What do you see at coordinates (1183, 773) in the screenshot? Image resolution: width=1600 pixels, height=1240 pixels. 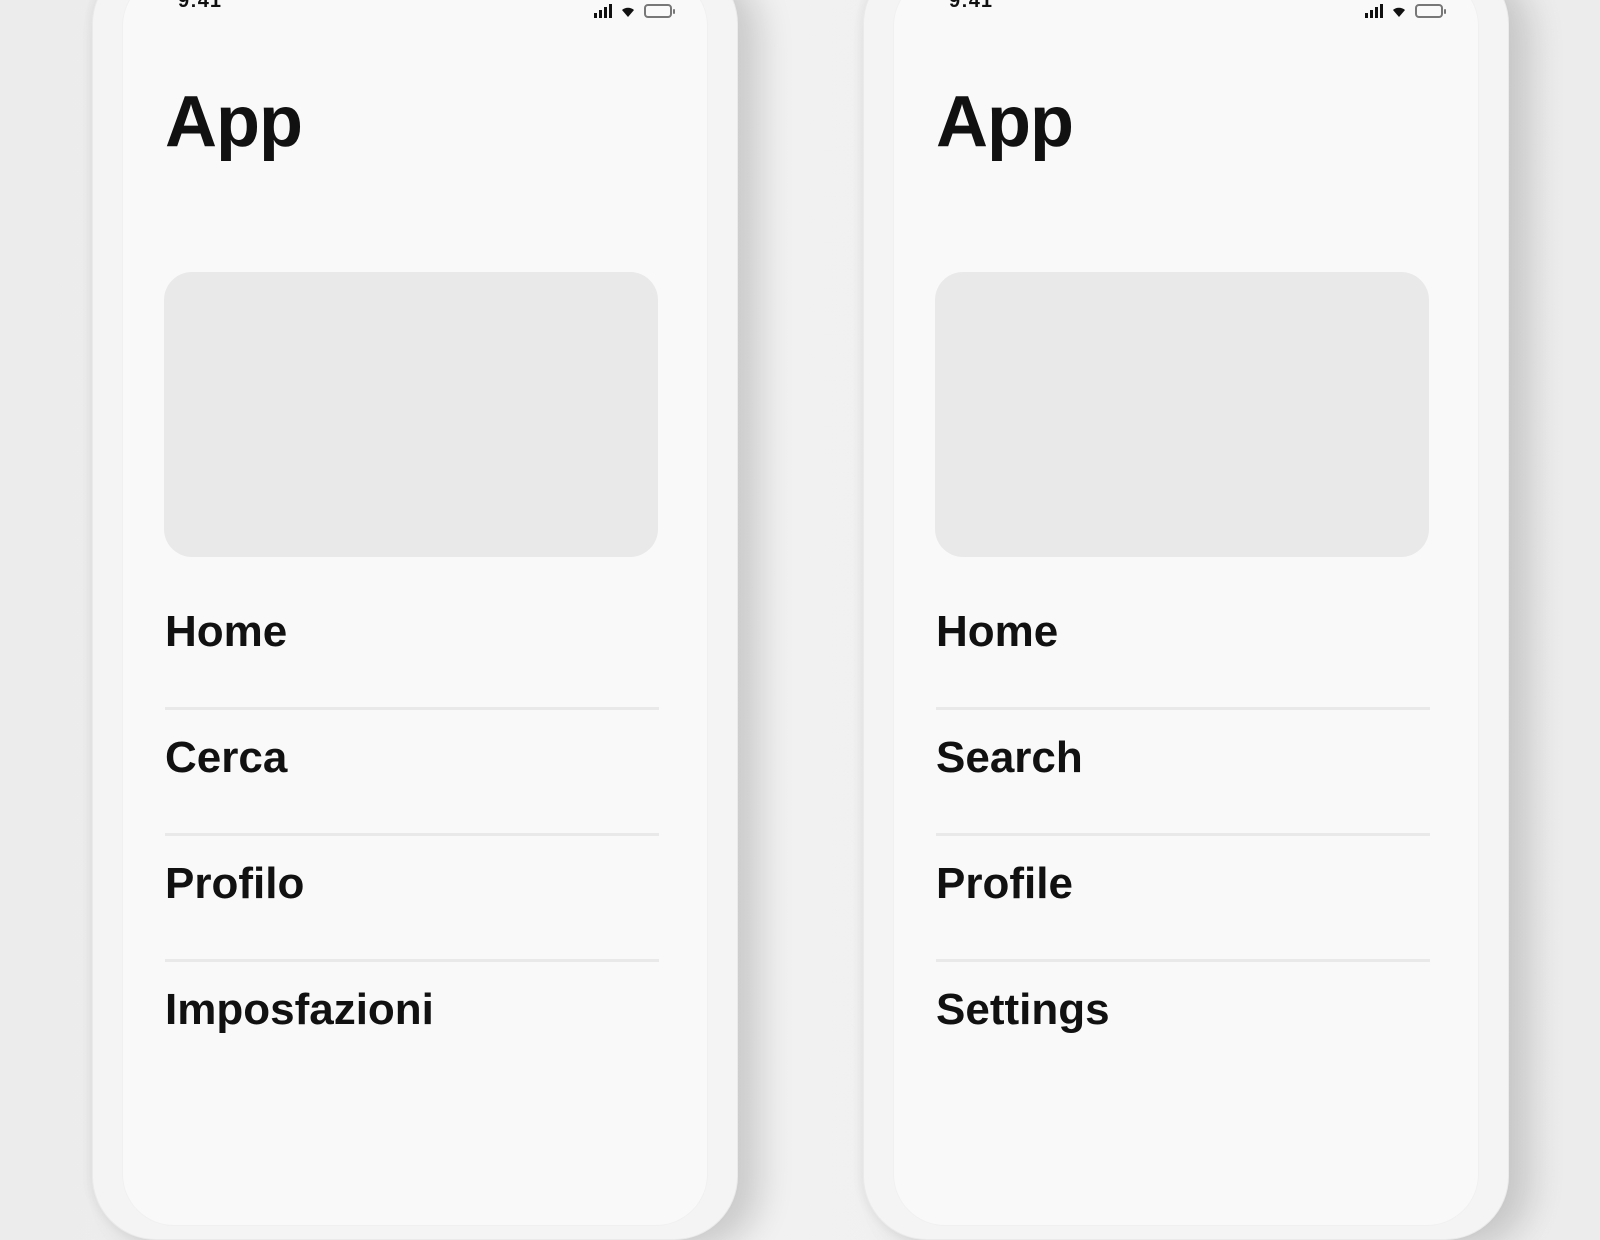 I see `menu-item-search: Search` at bounding box center [1183, 773].